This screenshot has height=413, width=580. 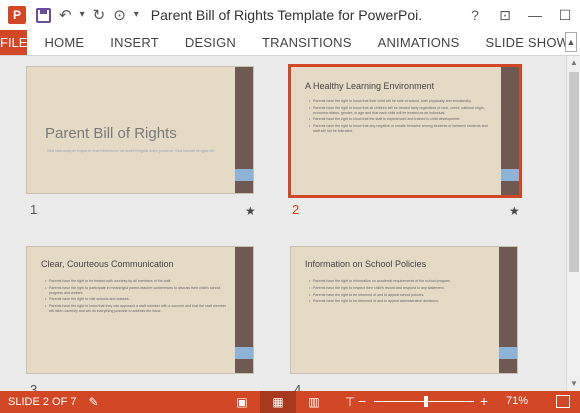 I want to click on start-from-beginning-icon: ⊙, so click(x=119, y=15).